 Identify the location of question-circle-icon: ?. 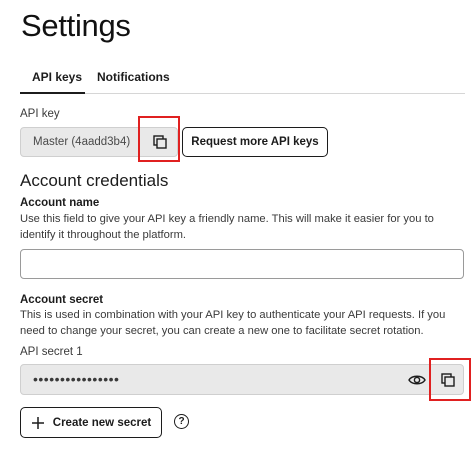
(181, 421).